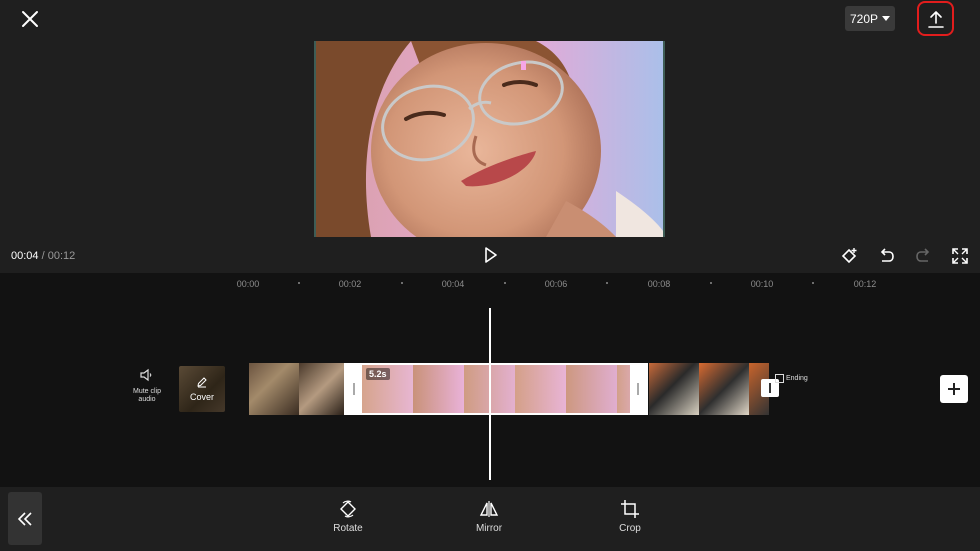 This screenshot has height=551, width=980. I want to click on close-icon, so click(30, 19).